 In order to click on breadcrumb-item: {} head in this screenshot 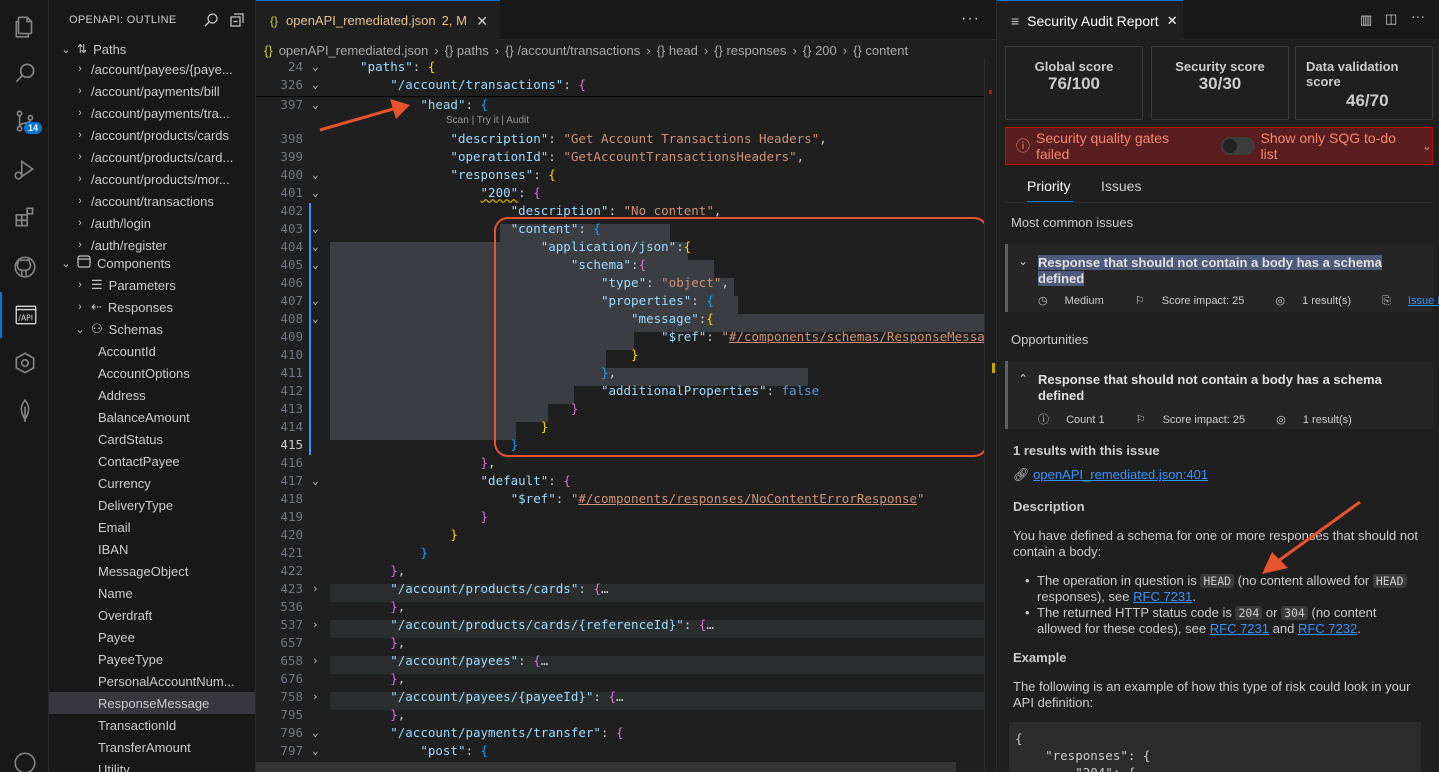, I will do `click(677, 50)`.